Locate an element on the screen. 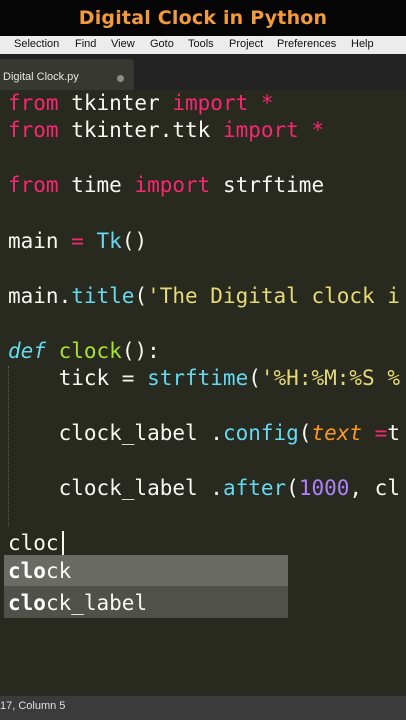 The image size is (406, 720). code-token: 'The Digital clock i is located at coordinates (273, 296).